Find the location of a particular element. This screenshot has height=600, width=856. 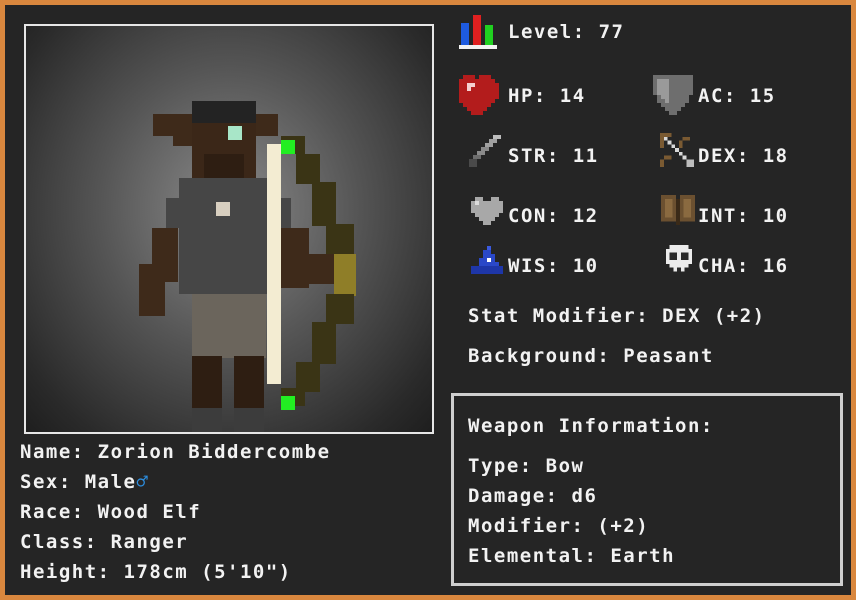

dex-value: DEX: 18 is located at coordinates (743, 156).